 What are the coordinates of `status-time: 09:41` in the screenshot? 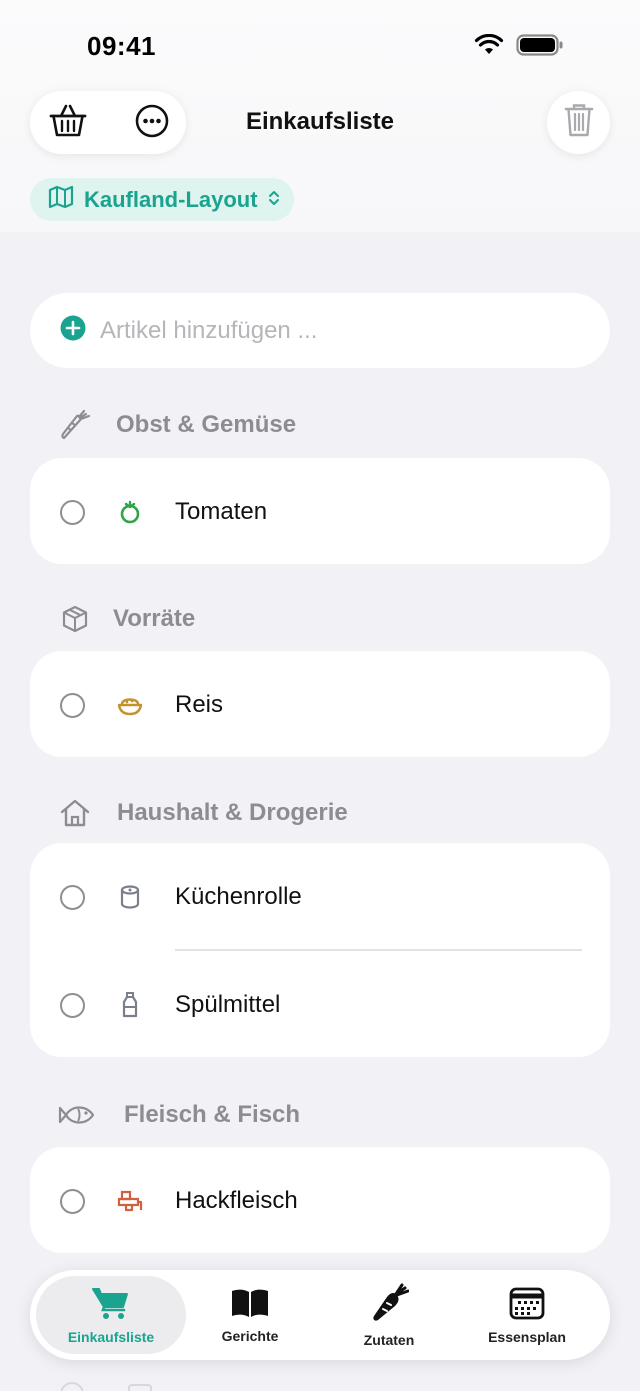 It's located at (121, 46).